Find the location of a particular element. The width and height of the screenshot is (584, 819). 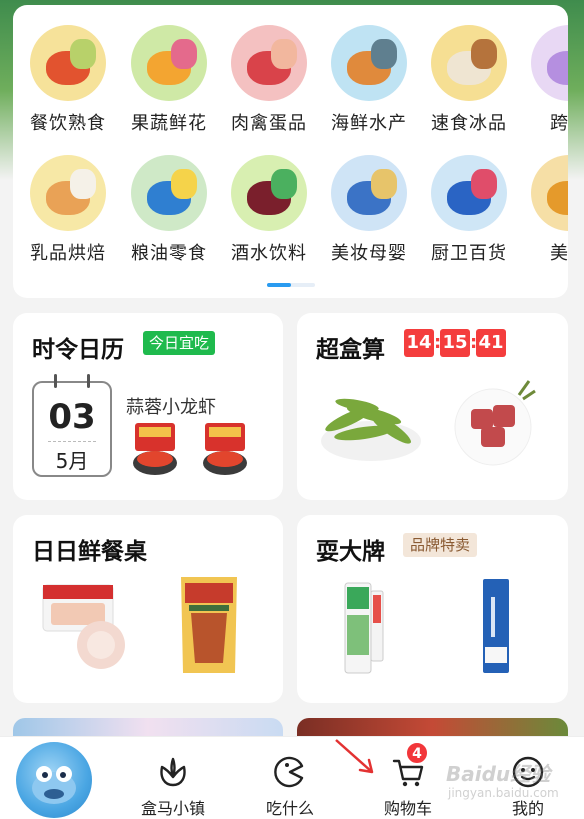

watermark-url: jingyan.baidu.com is located at coordinates (503, 793).